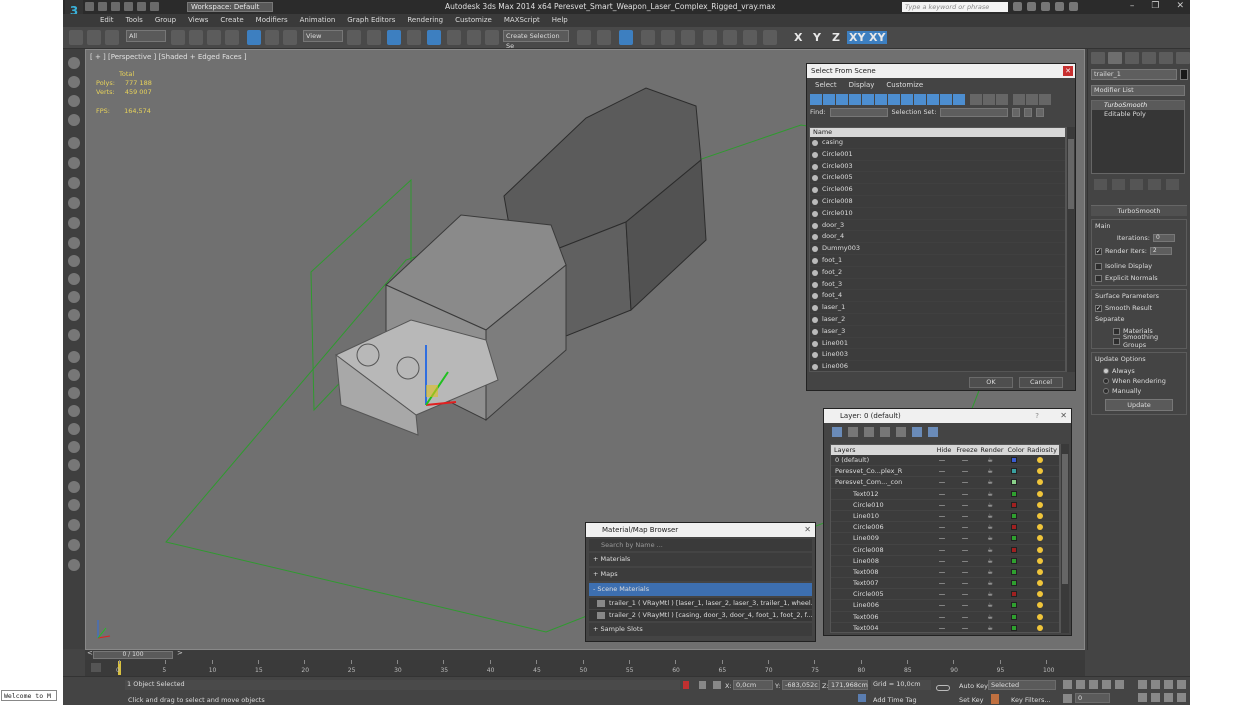 The height and width of the screenshot is (705, 1253). What do you see at coordinates (1063, 416) in the screenshot?
I see `layer-manager-close-icon: ✕` at bounding box center [1063, 416].